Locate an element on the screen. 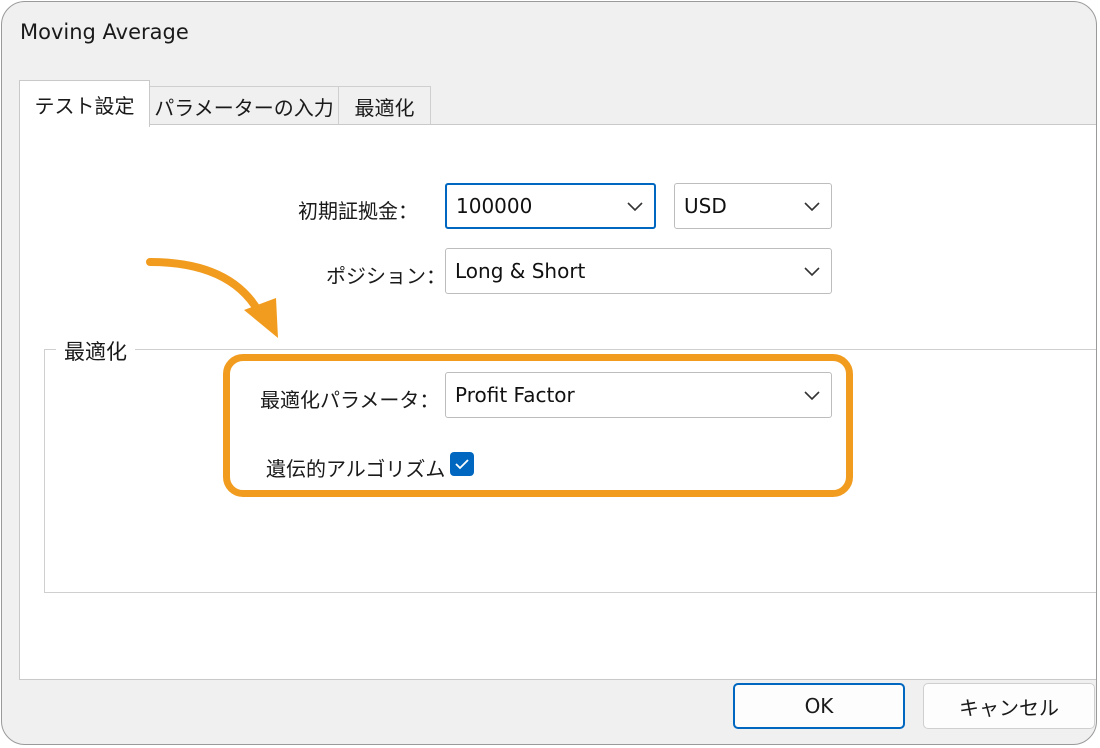 The width and height of the screenshot is (1100, 748). tab-parameter-input: パラメーターの入力 is located at coordinates (244, 106).